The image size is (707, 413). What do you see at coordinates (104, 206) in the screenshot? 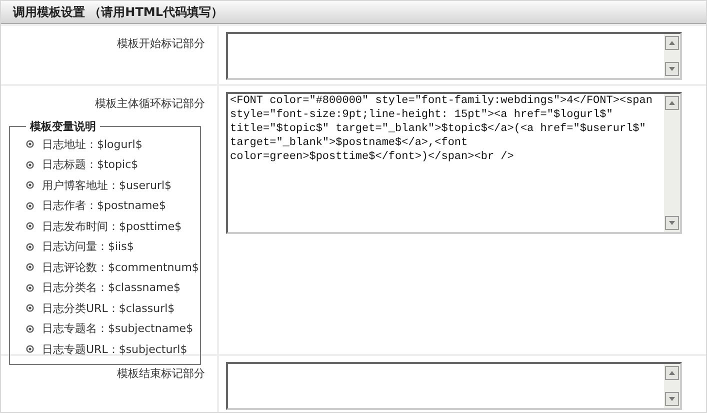
I see `variable-text: 日志作者：$postname$` at bounding box center [104, 206].